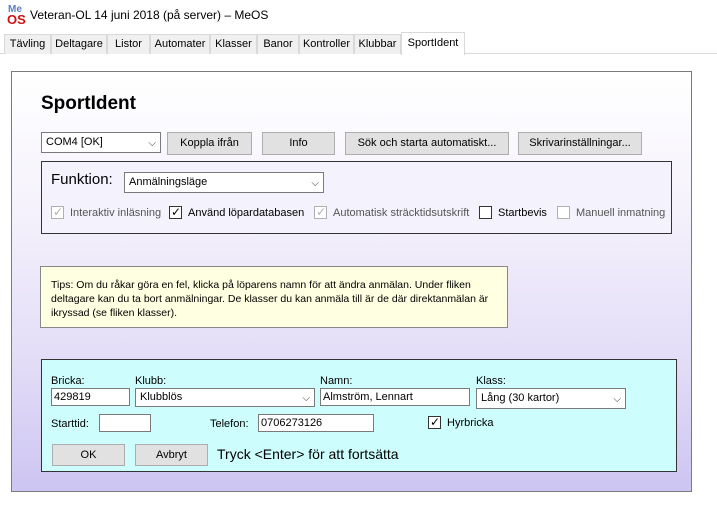 The image size is (717, 512). Describe the element at coordinates (151, 381) in the screenshot. I see `club-label: Klubb:` at that location.